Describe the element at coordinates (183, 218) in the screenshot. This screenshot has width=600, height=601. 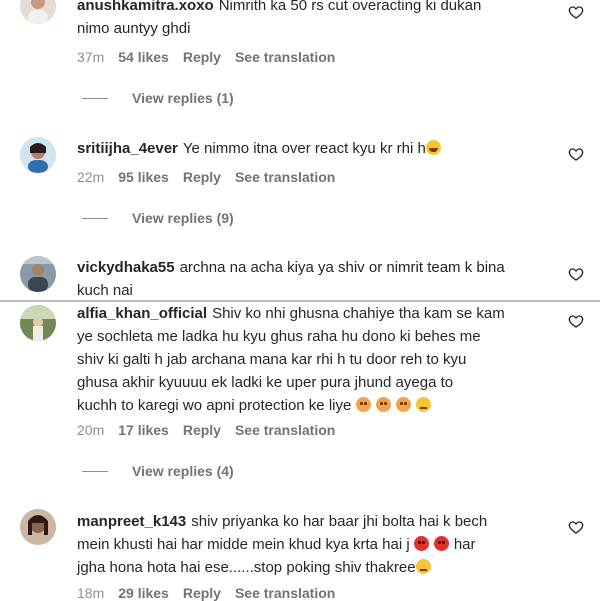
I see `view-replies-label: View replies (9)` at that location.